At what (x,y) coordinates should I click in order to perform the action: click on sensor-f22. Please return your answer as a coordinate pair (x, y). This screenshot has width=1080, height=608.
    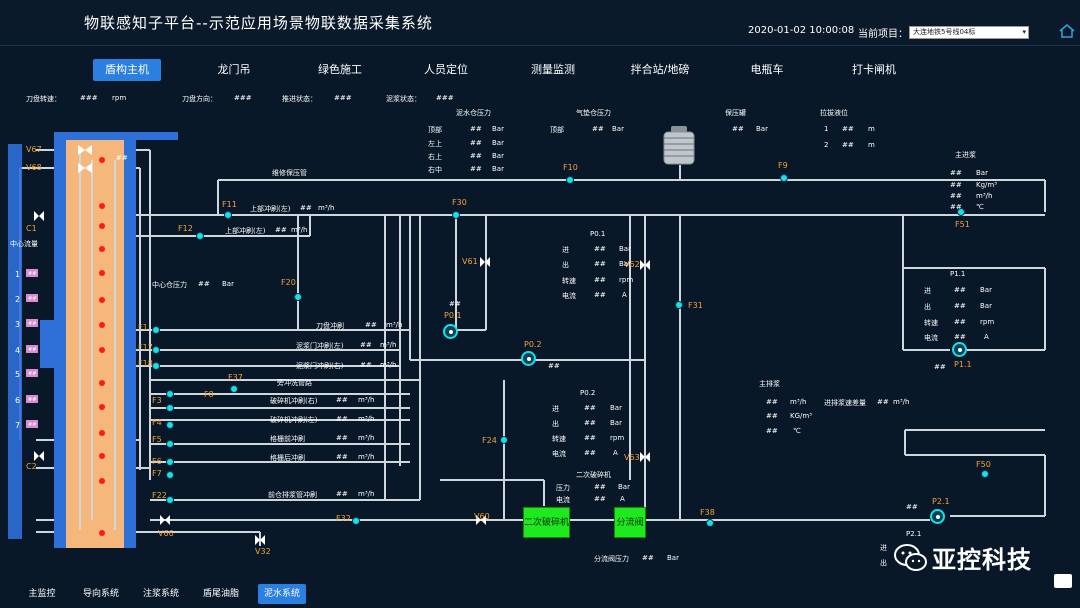
    Looking at the image, I should click on (170, 500).